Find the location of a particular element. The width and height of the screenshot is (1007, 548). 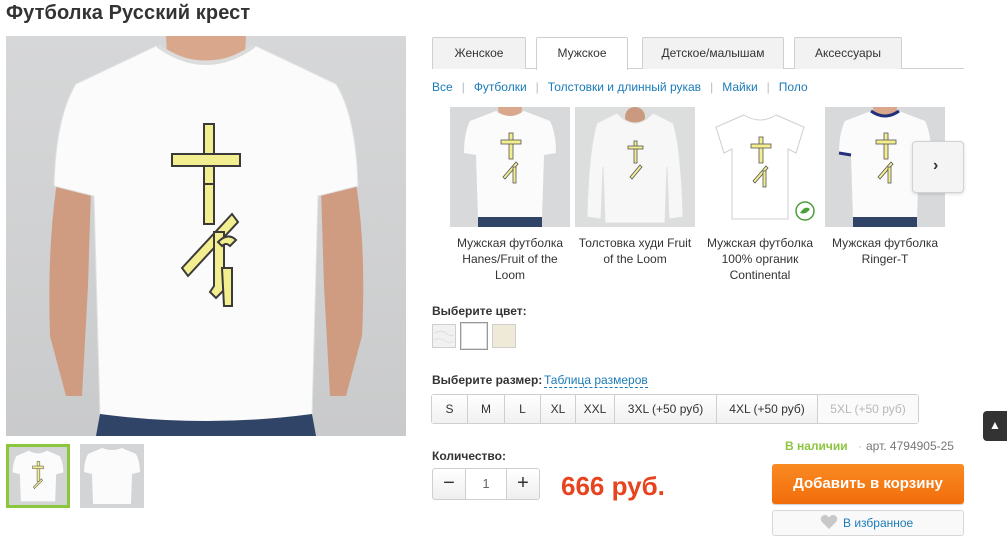

category-link-tanks: Майки is located at coordinates (739, 87).